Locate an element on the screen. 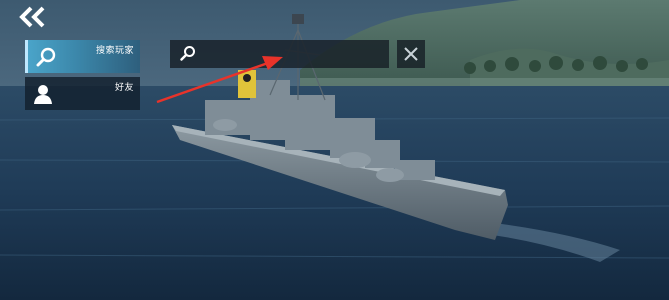 The height and width of the screenshot is (300, 669). search-box is located at coordinates (279, 54).